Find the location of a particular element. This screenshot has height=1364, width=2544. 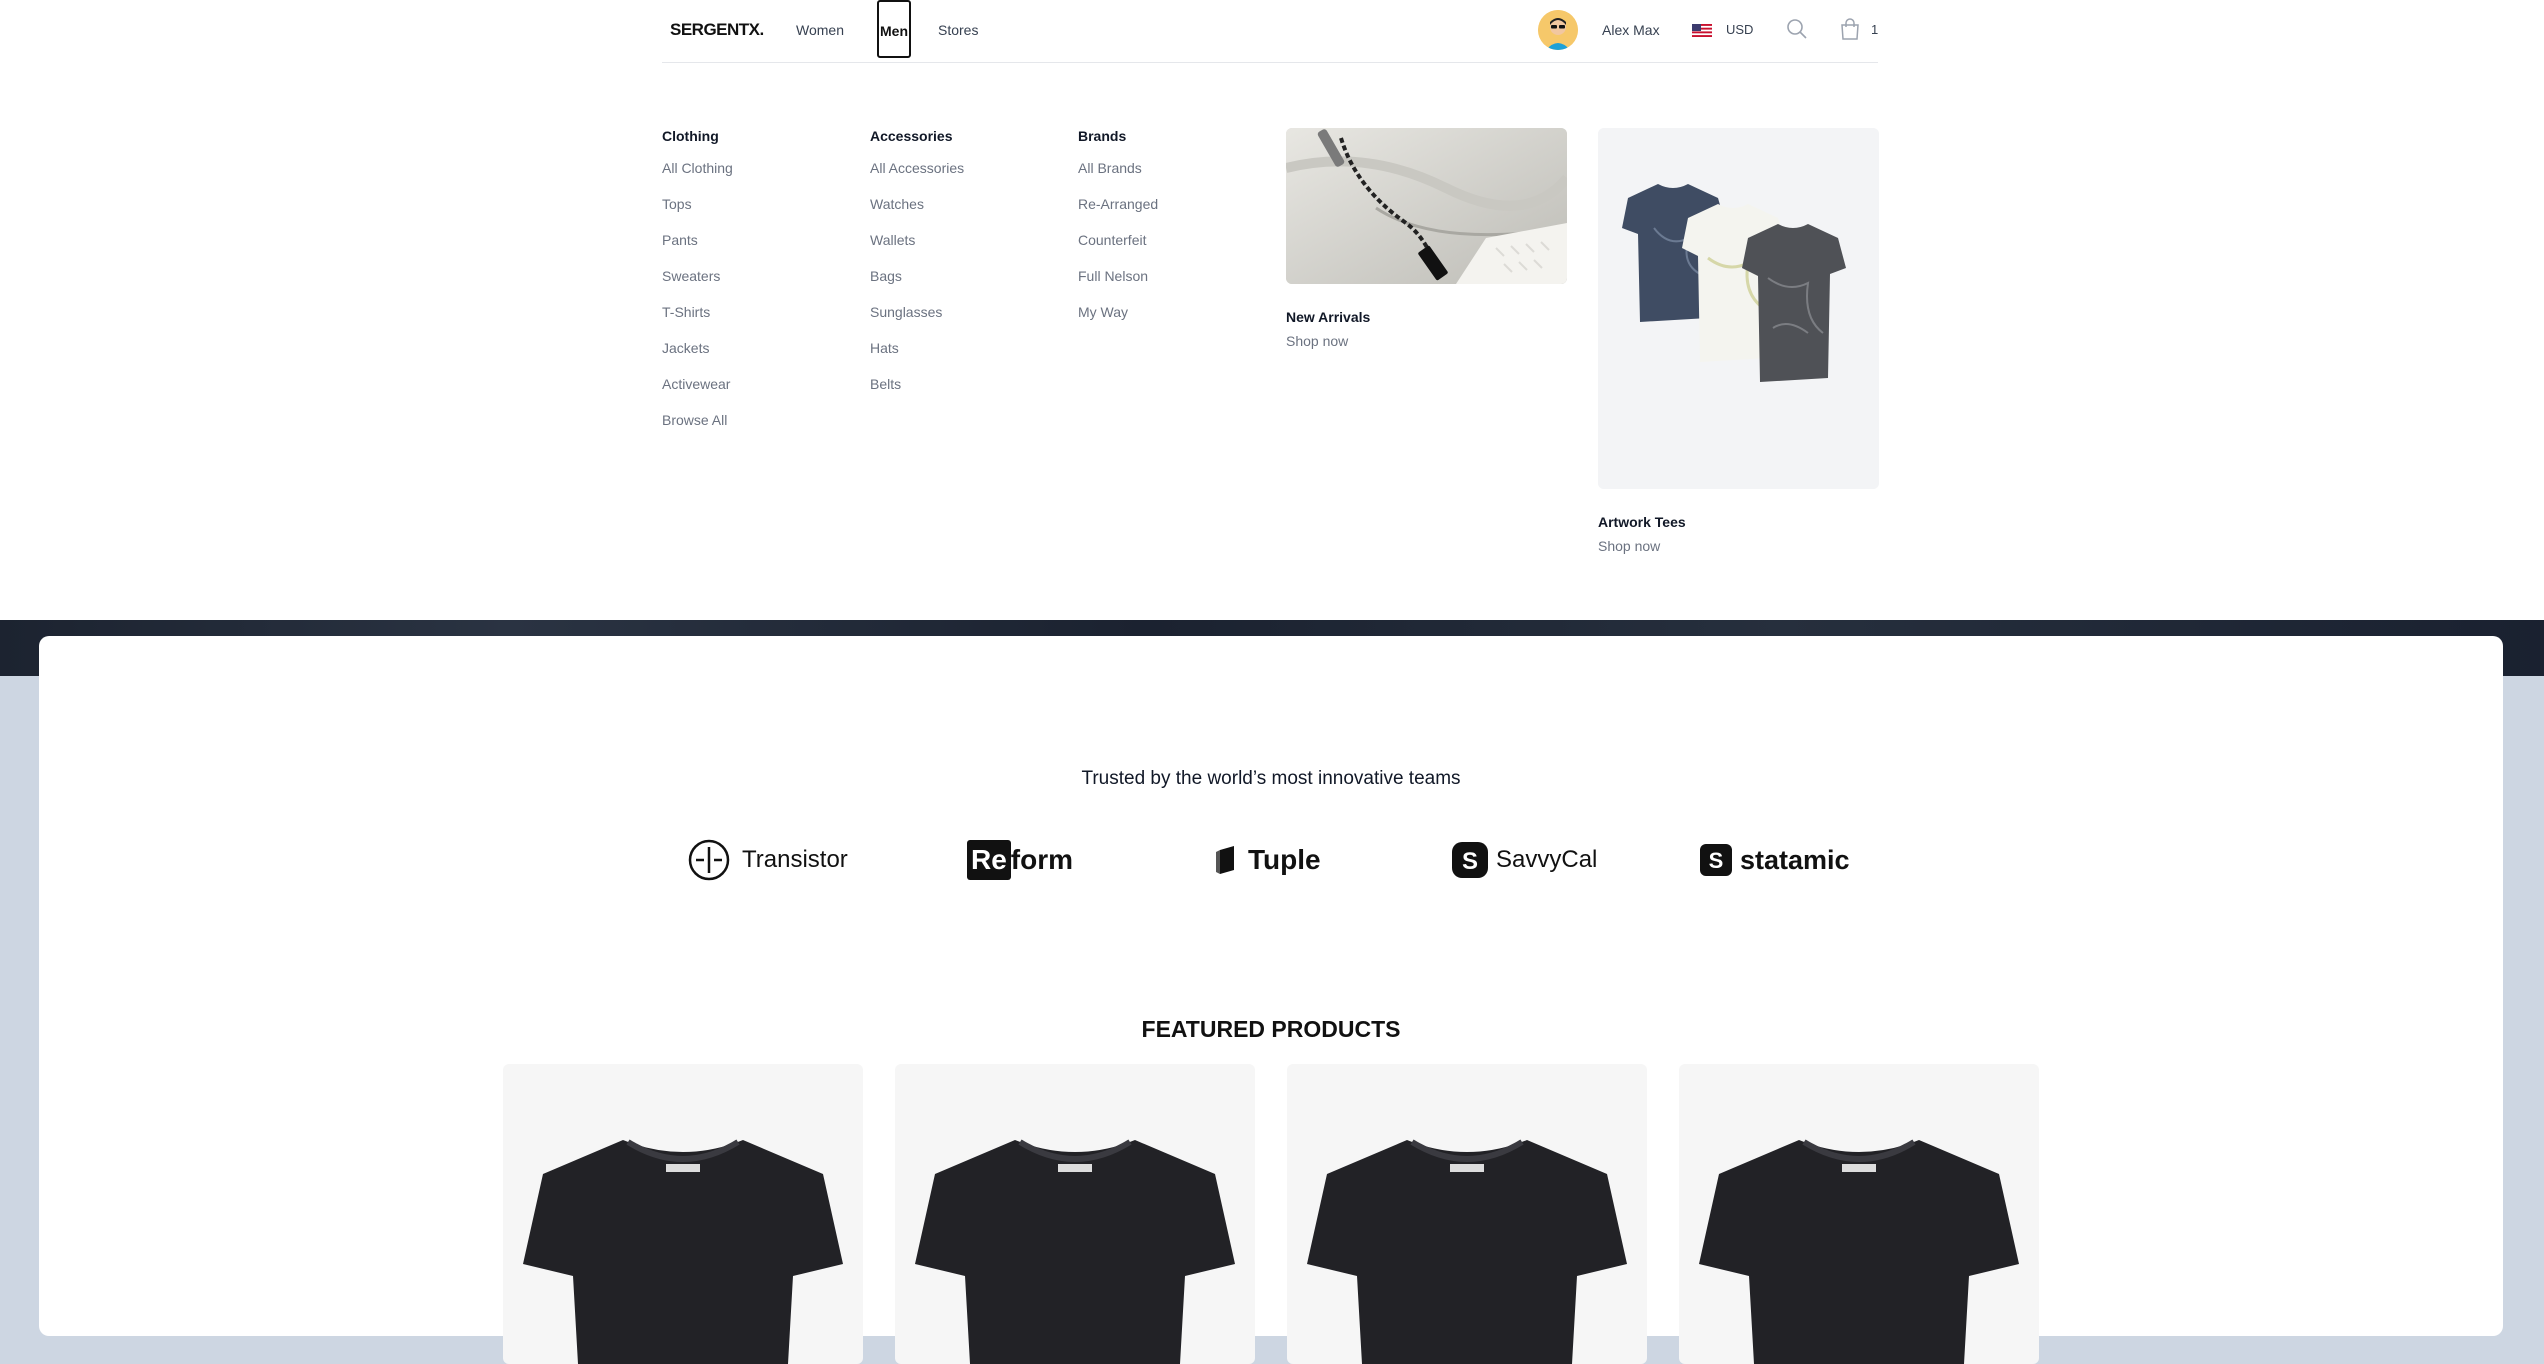

logo-reform: Re form is located at coordinates (1020, 860).